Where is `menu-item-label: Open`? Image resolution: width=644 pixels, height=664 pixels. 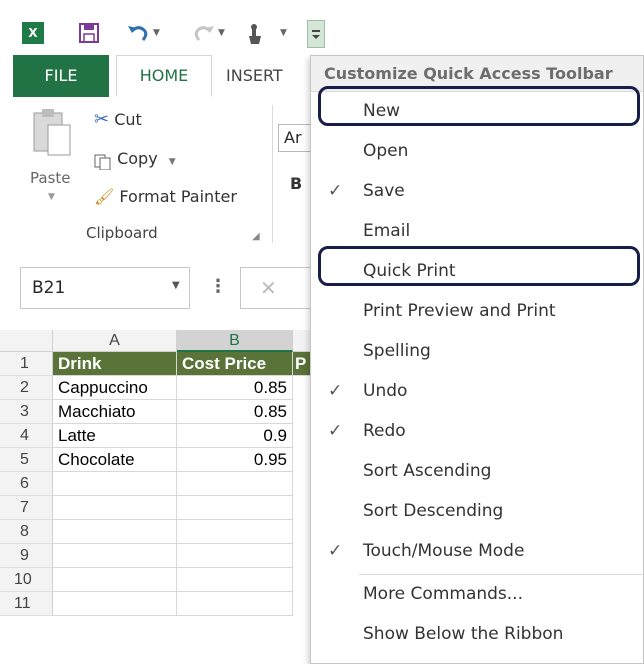
menu-item-label: Open is located at coordinates (386, 151).